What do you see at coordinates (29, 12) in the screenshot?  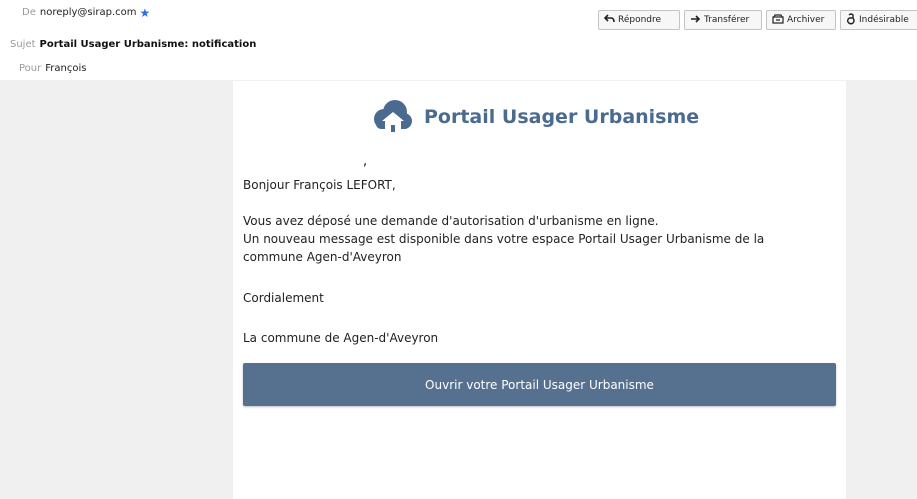 I see `from-label: De` at bounding box center [29, 12].